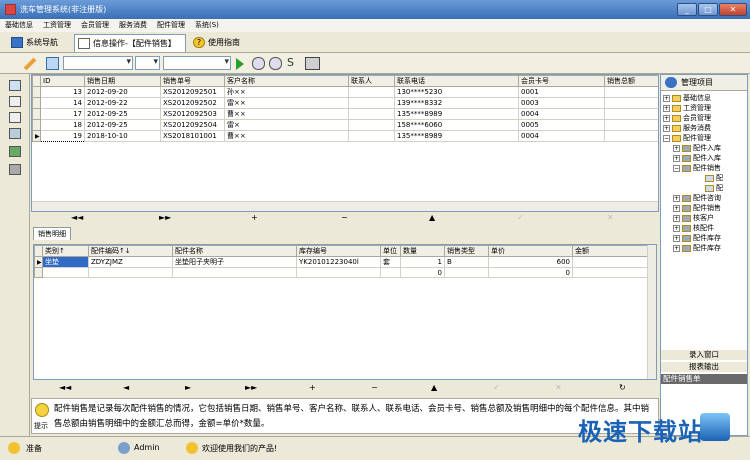 This screenshot has width=750, height=460. Describe the element at coordinates (714, 178) in the screenshot. I see `tree-item-sub-1: 配` at that location.